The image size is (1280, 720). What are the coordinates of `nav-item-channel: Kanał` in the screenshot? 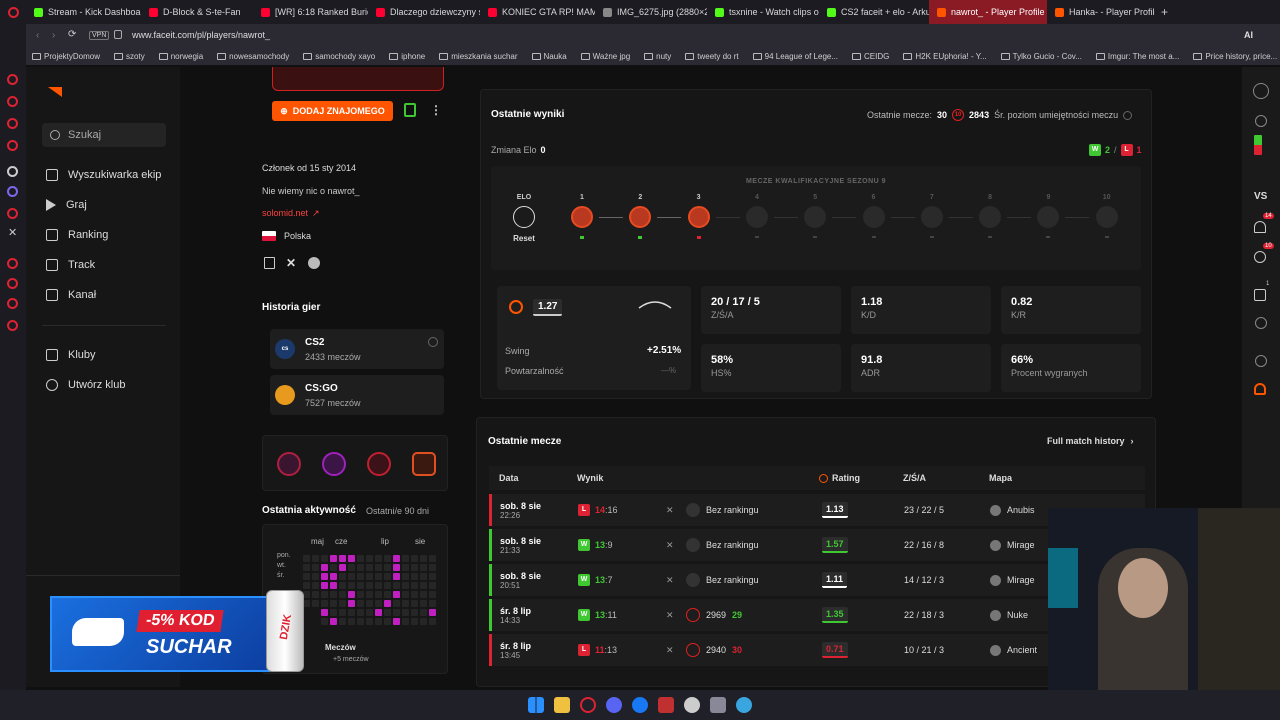 It's located at (71, 295).